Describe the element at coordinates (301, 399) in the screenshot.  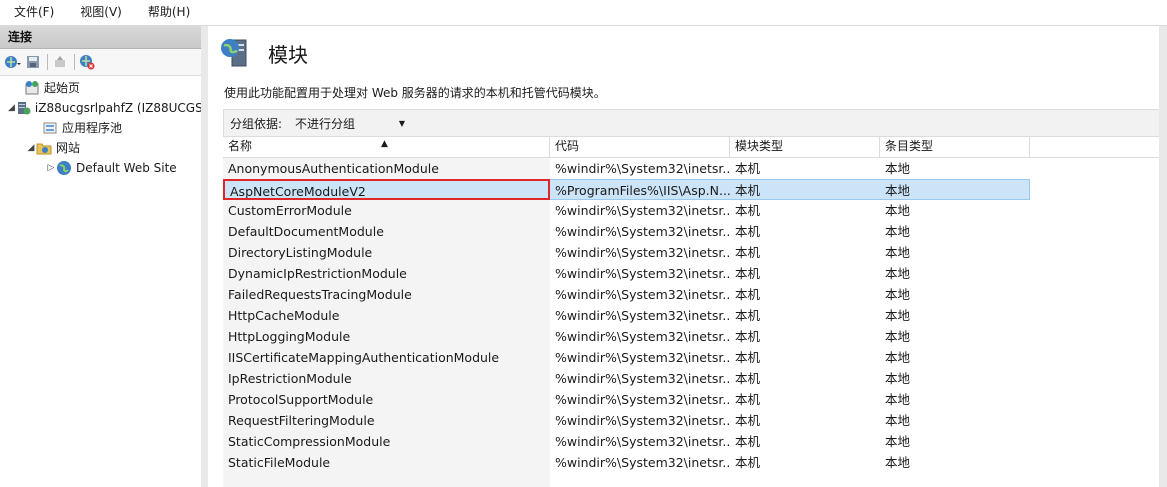
I see `module-name-cell: ProtocolSupportModule` at that location.